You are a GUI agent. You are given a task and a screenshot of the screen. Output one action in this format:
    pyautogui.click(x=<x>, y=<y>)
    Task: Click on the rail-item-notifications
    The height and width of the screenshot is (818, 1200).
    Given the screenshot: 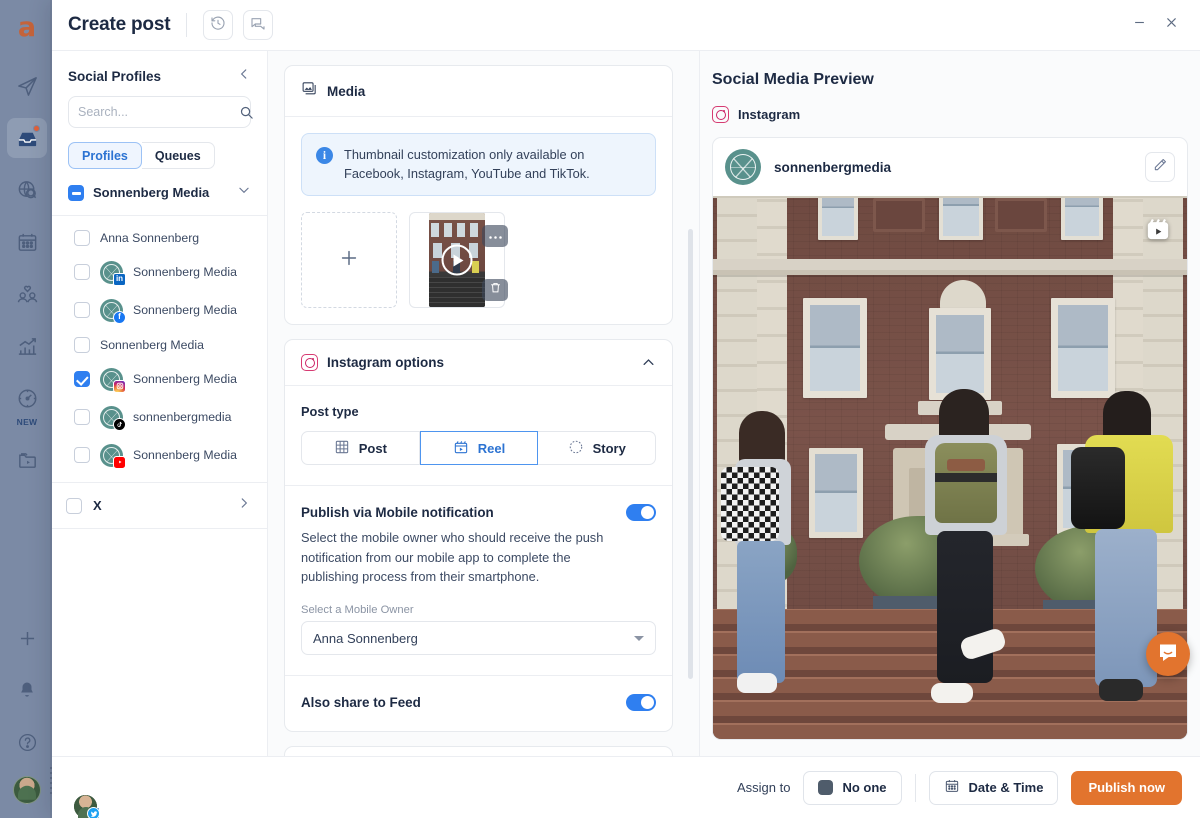 What is the action you would take?
    pyautogui.click(x=27, y=690)
    